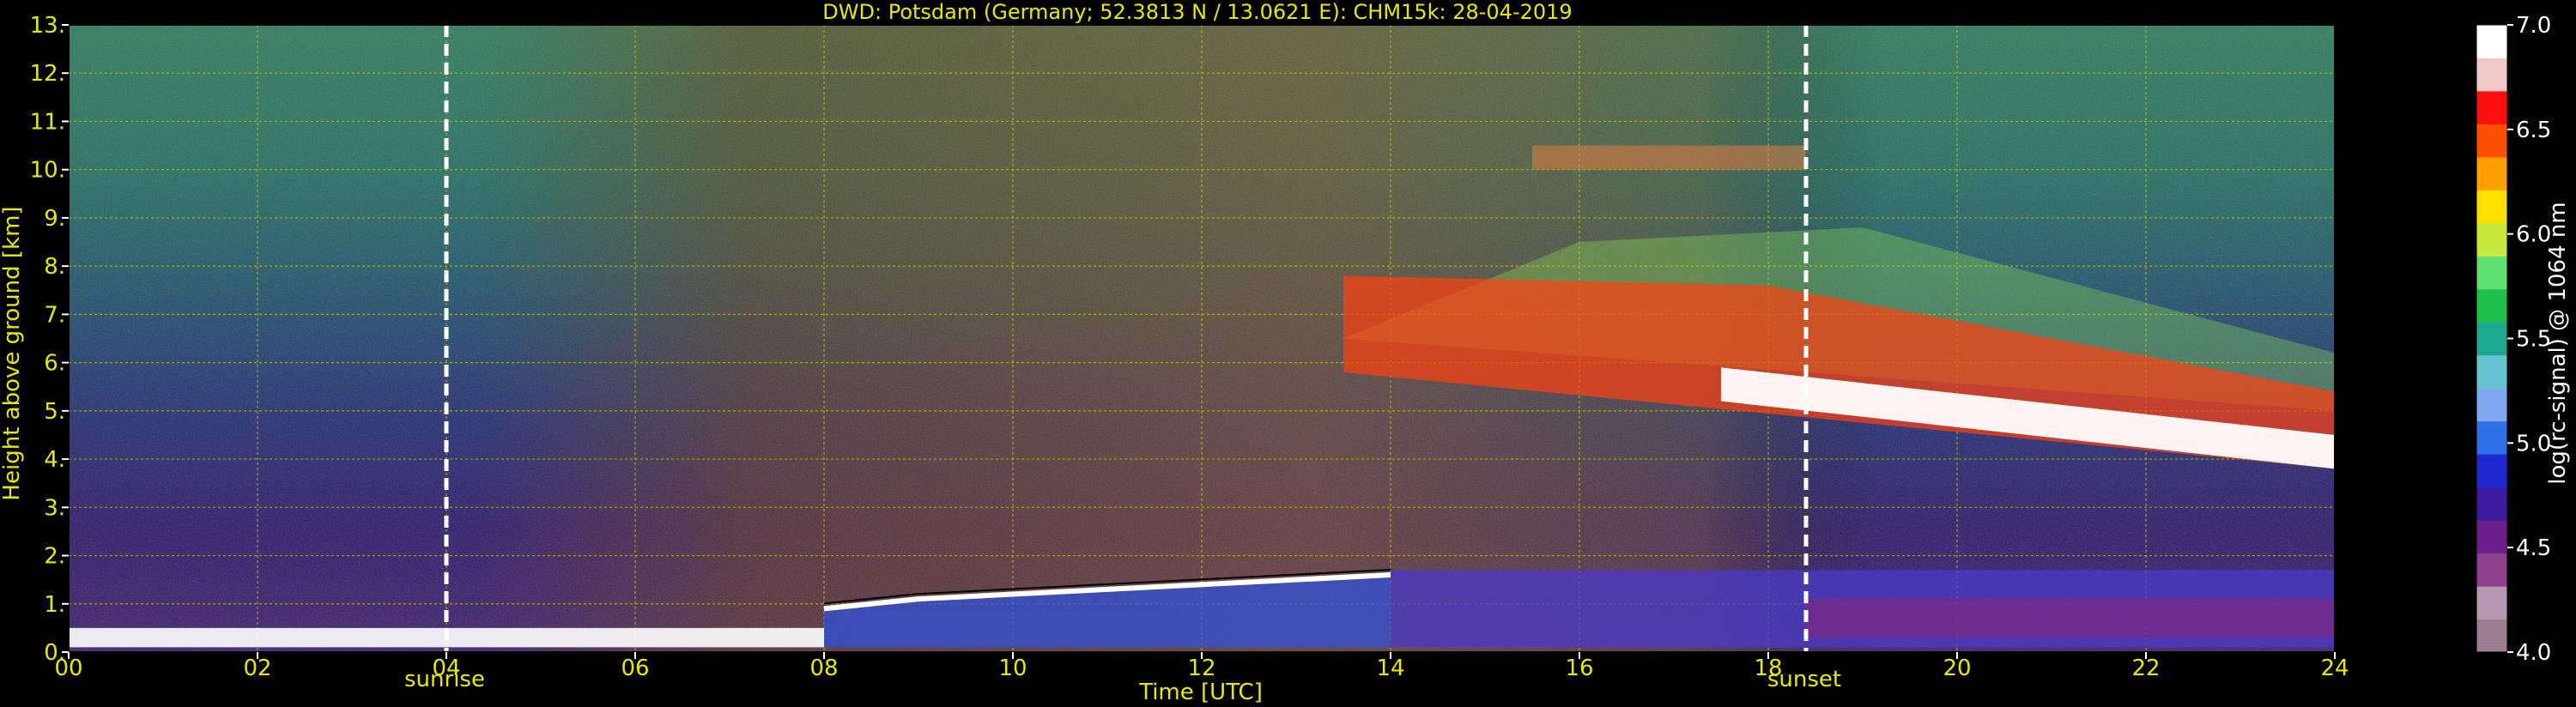 The image size is (2576, 707). Describe the element at coordinates (635, 668) in the screenshot. I see `x-tick-label: 06` at that location.